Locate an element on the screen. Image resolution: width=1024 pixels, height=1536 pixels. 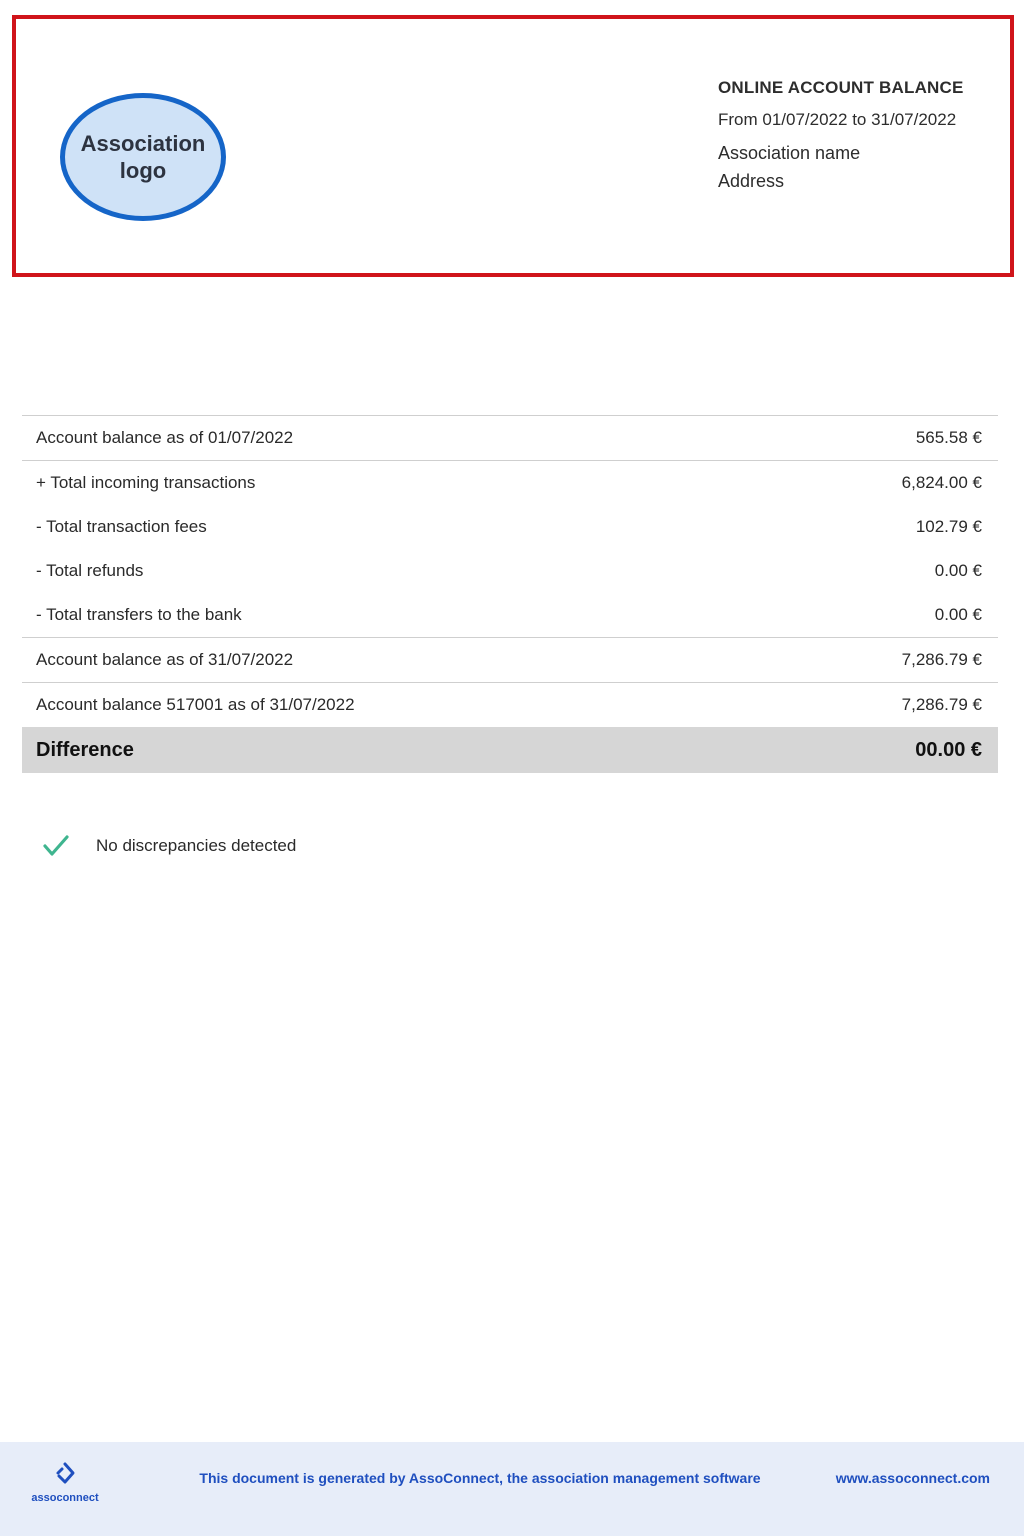
footer-website-link: www.assoconnect.com is located at coordinates (913, 1478).